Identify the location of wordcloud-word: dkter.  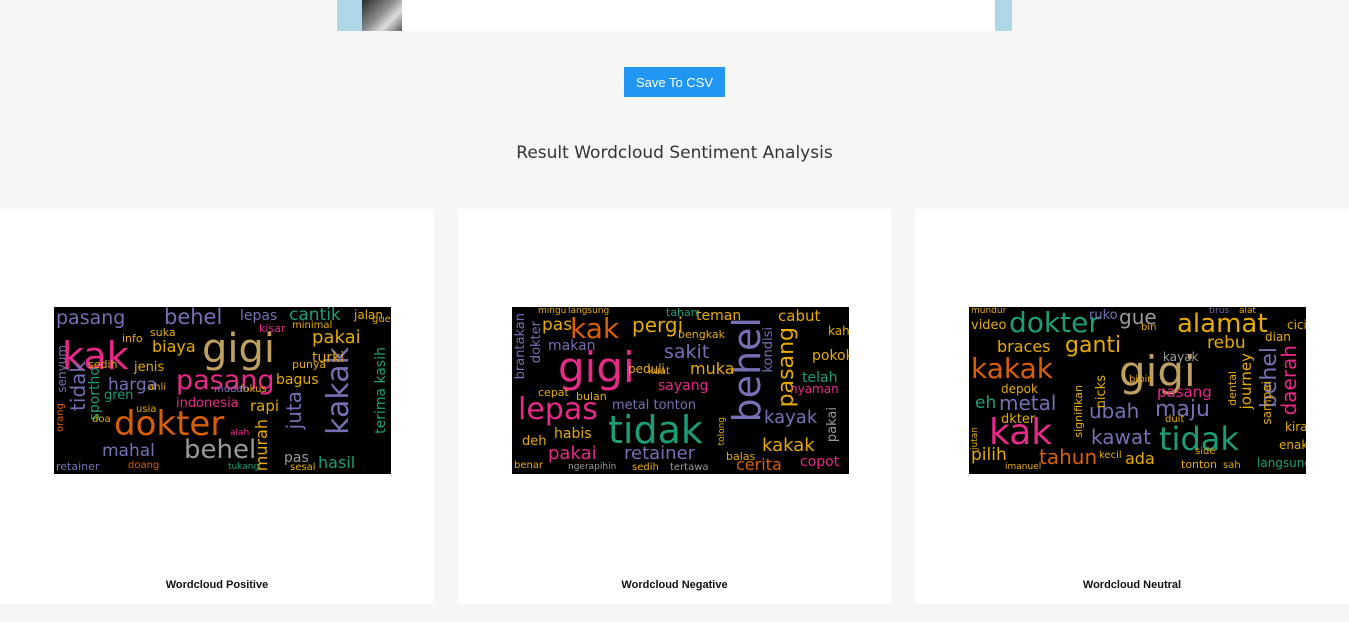
(1018, 419).